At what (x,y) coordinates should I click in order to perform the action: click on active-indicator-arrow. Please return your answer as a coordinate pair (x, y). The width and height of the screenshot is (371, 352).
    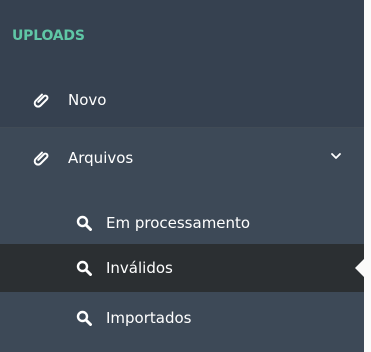
    Looking at the image, I should click on (363, 268).